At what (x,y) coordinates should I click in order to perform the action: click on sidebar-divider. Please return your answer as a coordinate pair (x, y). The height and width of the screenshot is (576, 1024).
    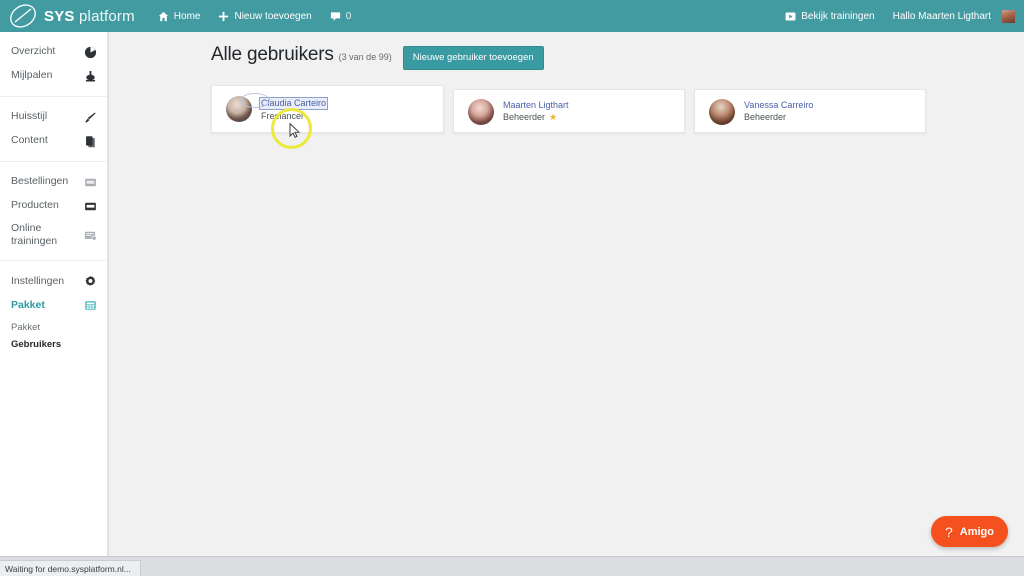
    Looking at the image, I should click on (108, 294).